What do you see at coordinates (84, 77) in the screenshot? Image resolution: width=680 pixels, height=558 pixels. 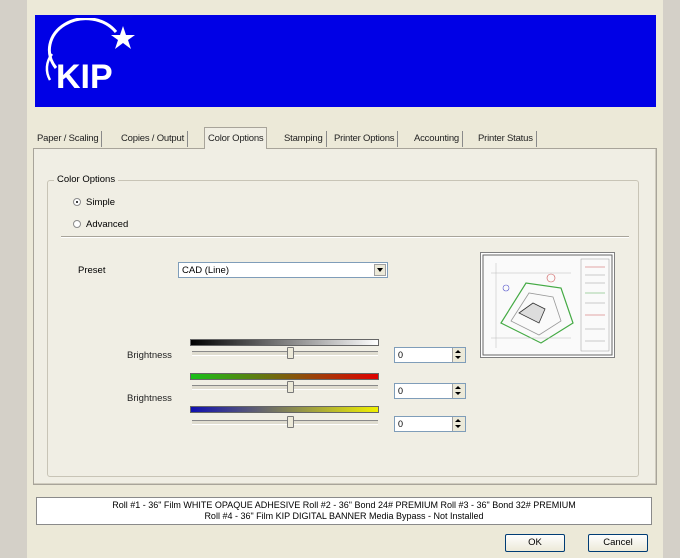 I see `svg-text: KIP` at bounding box center [84, 77].